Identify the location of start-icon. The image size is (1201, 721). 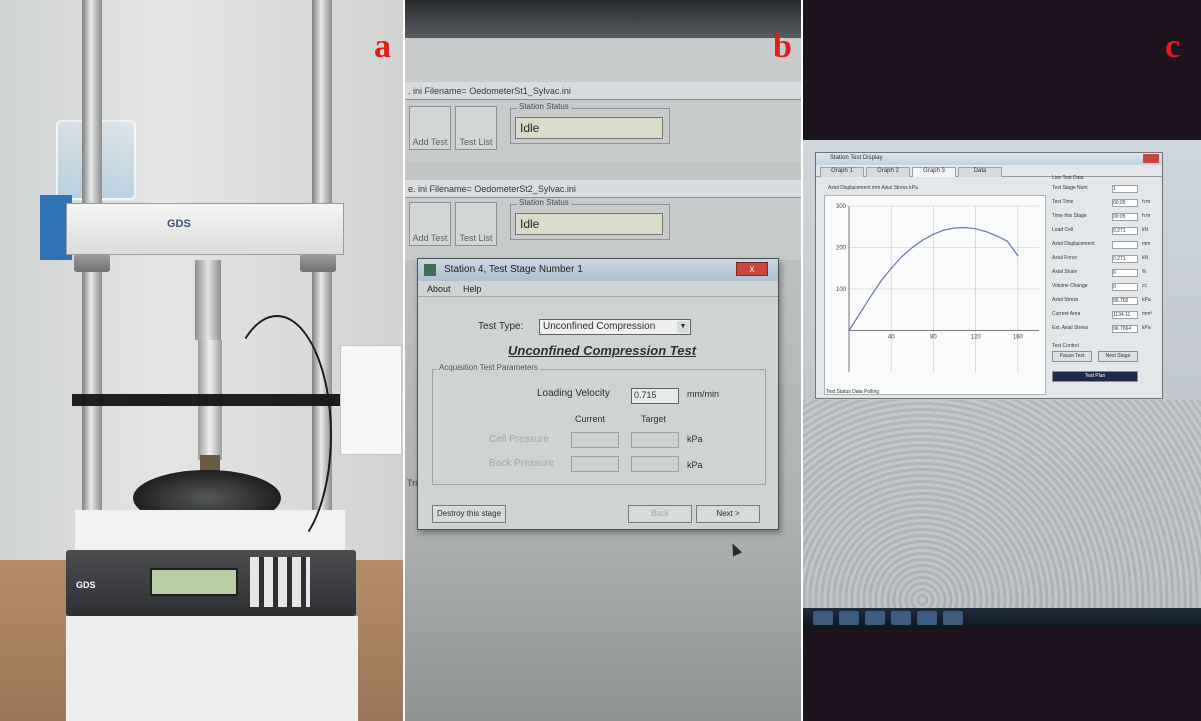
(823, 618).